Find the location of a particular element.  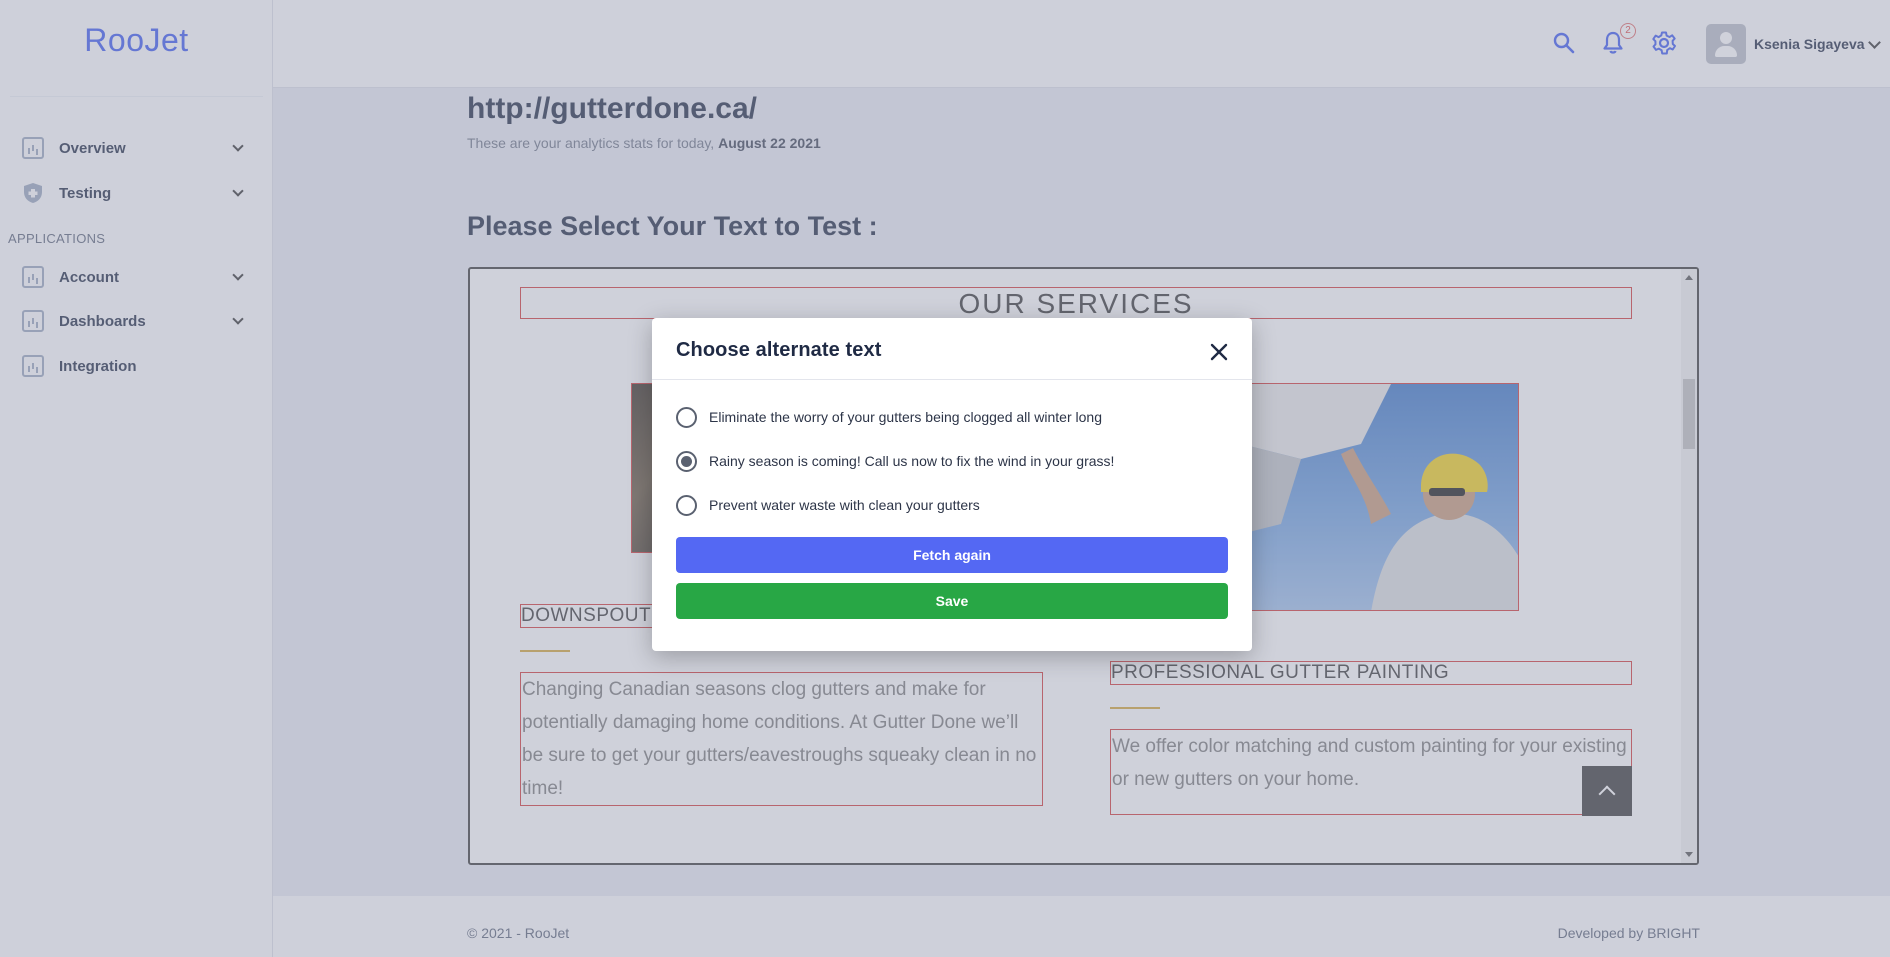

save-button: Save is located at coordinates (952, 601).